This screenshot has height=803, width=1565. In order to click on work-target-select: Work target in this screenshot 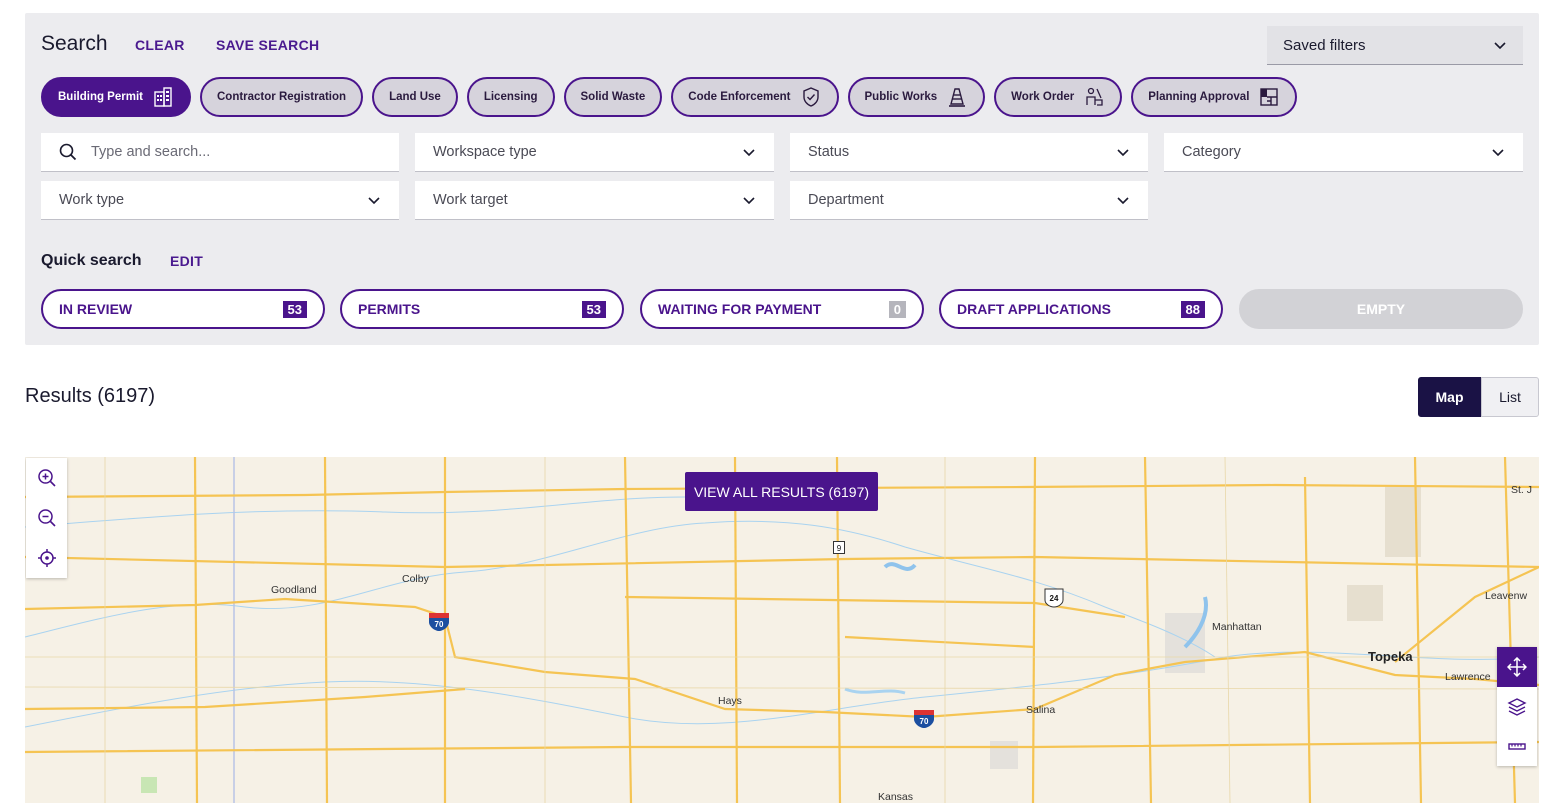, I will do `click(594, 200)`.